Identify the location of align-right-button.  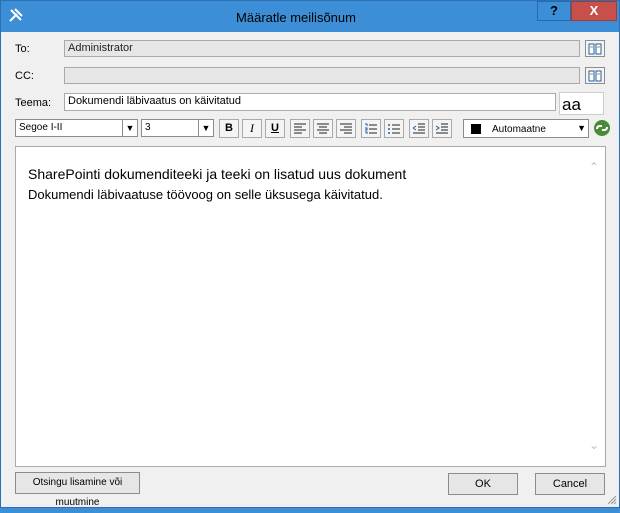
(346, 128).